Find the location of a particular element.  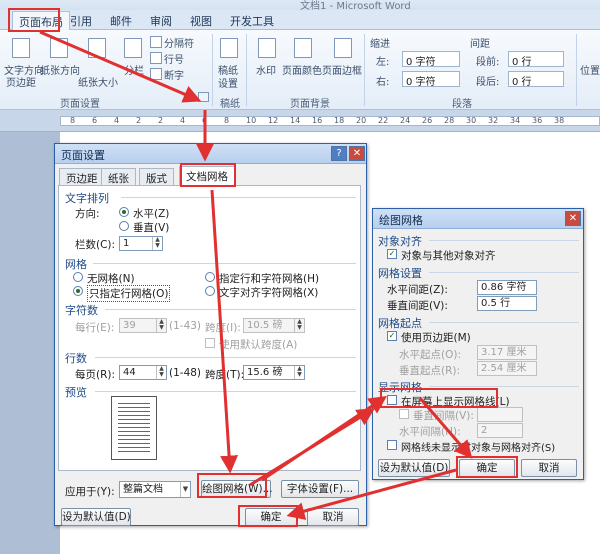

text-direction-icon is located at coordinates (21, 48).